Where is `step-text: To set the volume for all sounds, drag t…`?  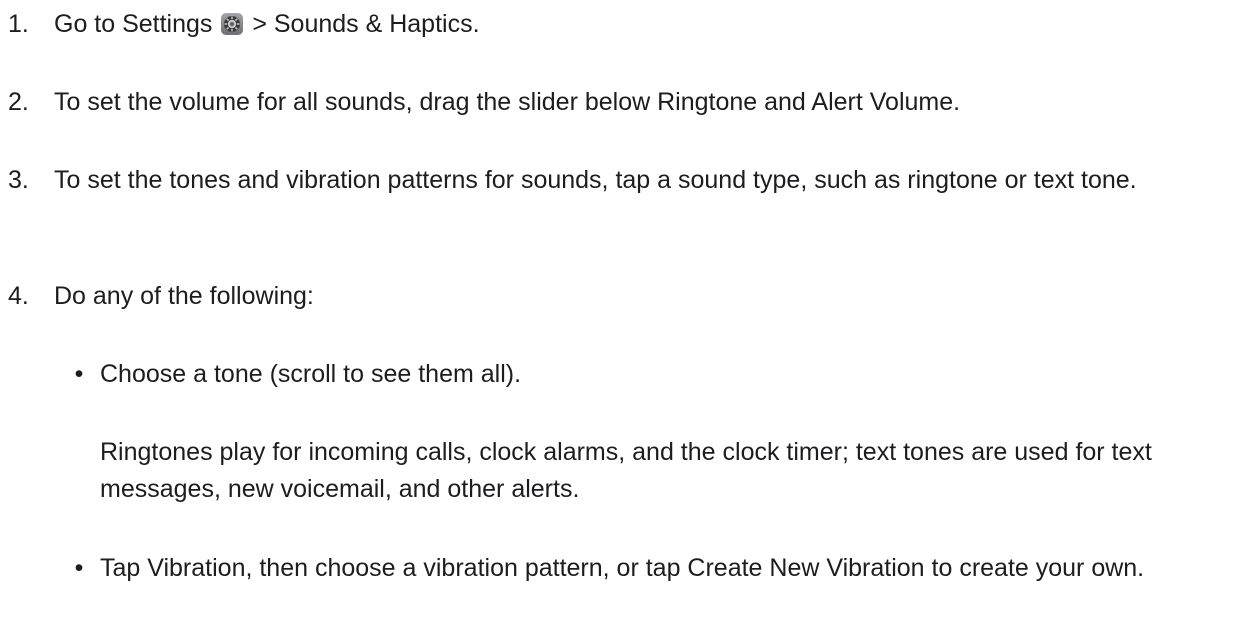 step-text: To set the volume for all sounds, drag t… is located at coordinates (507, 102).